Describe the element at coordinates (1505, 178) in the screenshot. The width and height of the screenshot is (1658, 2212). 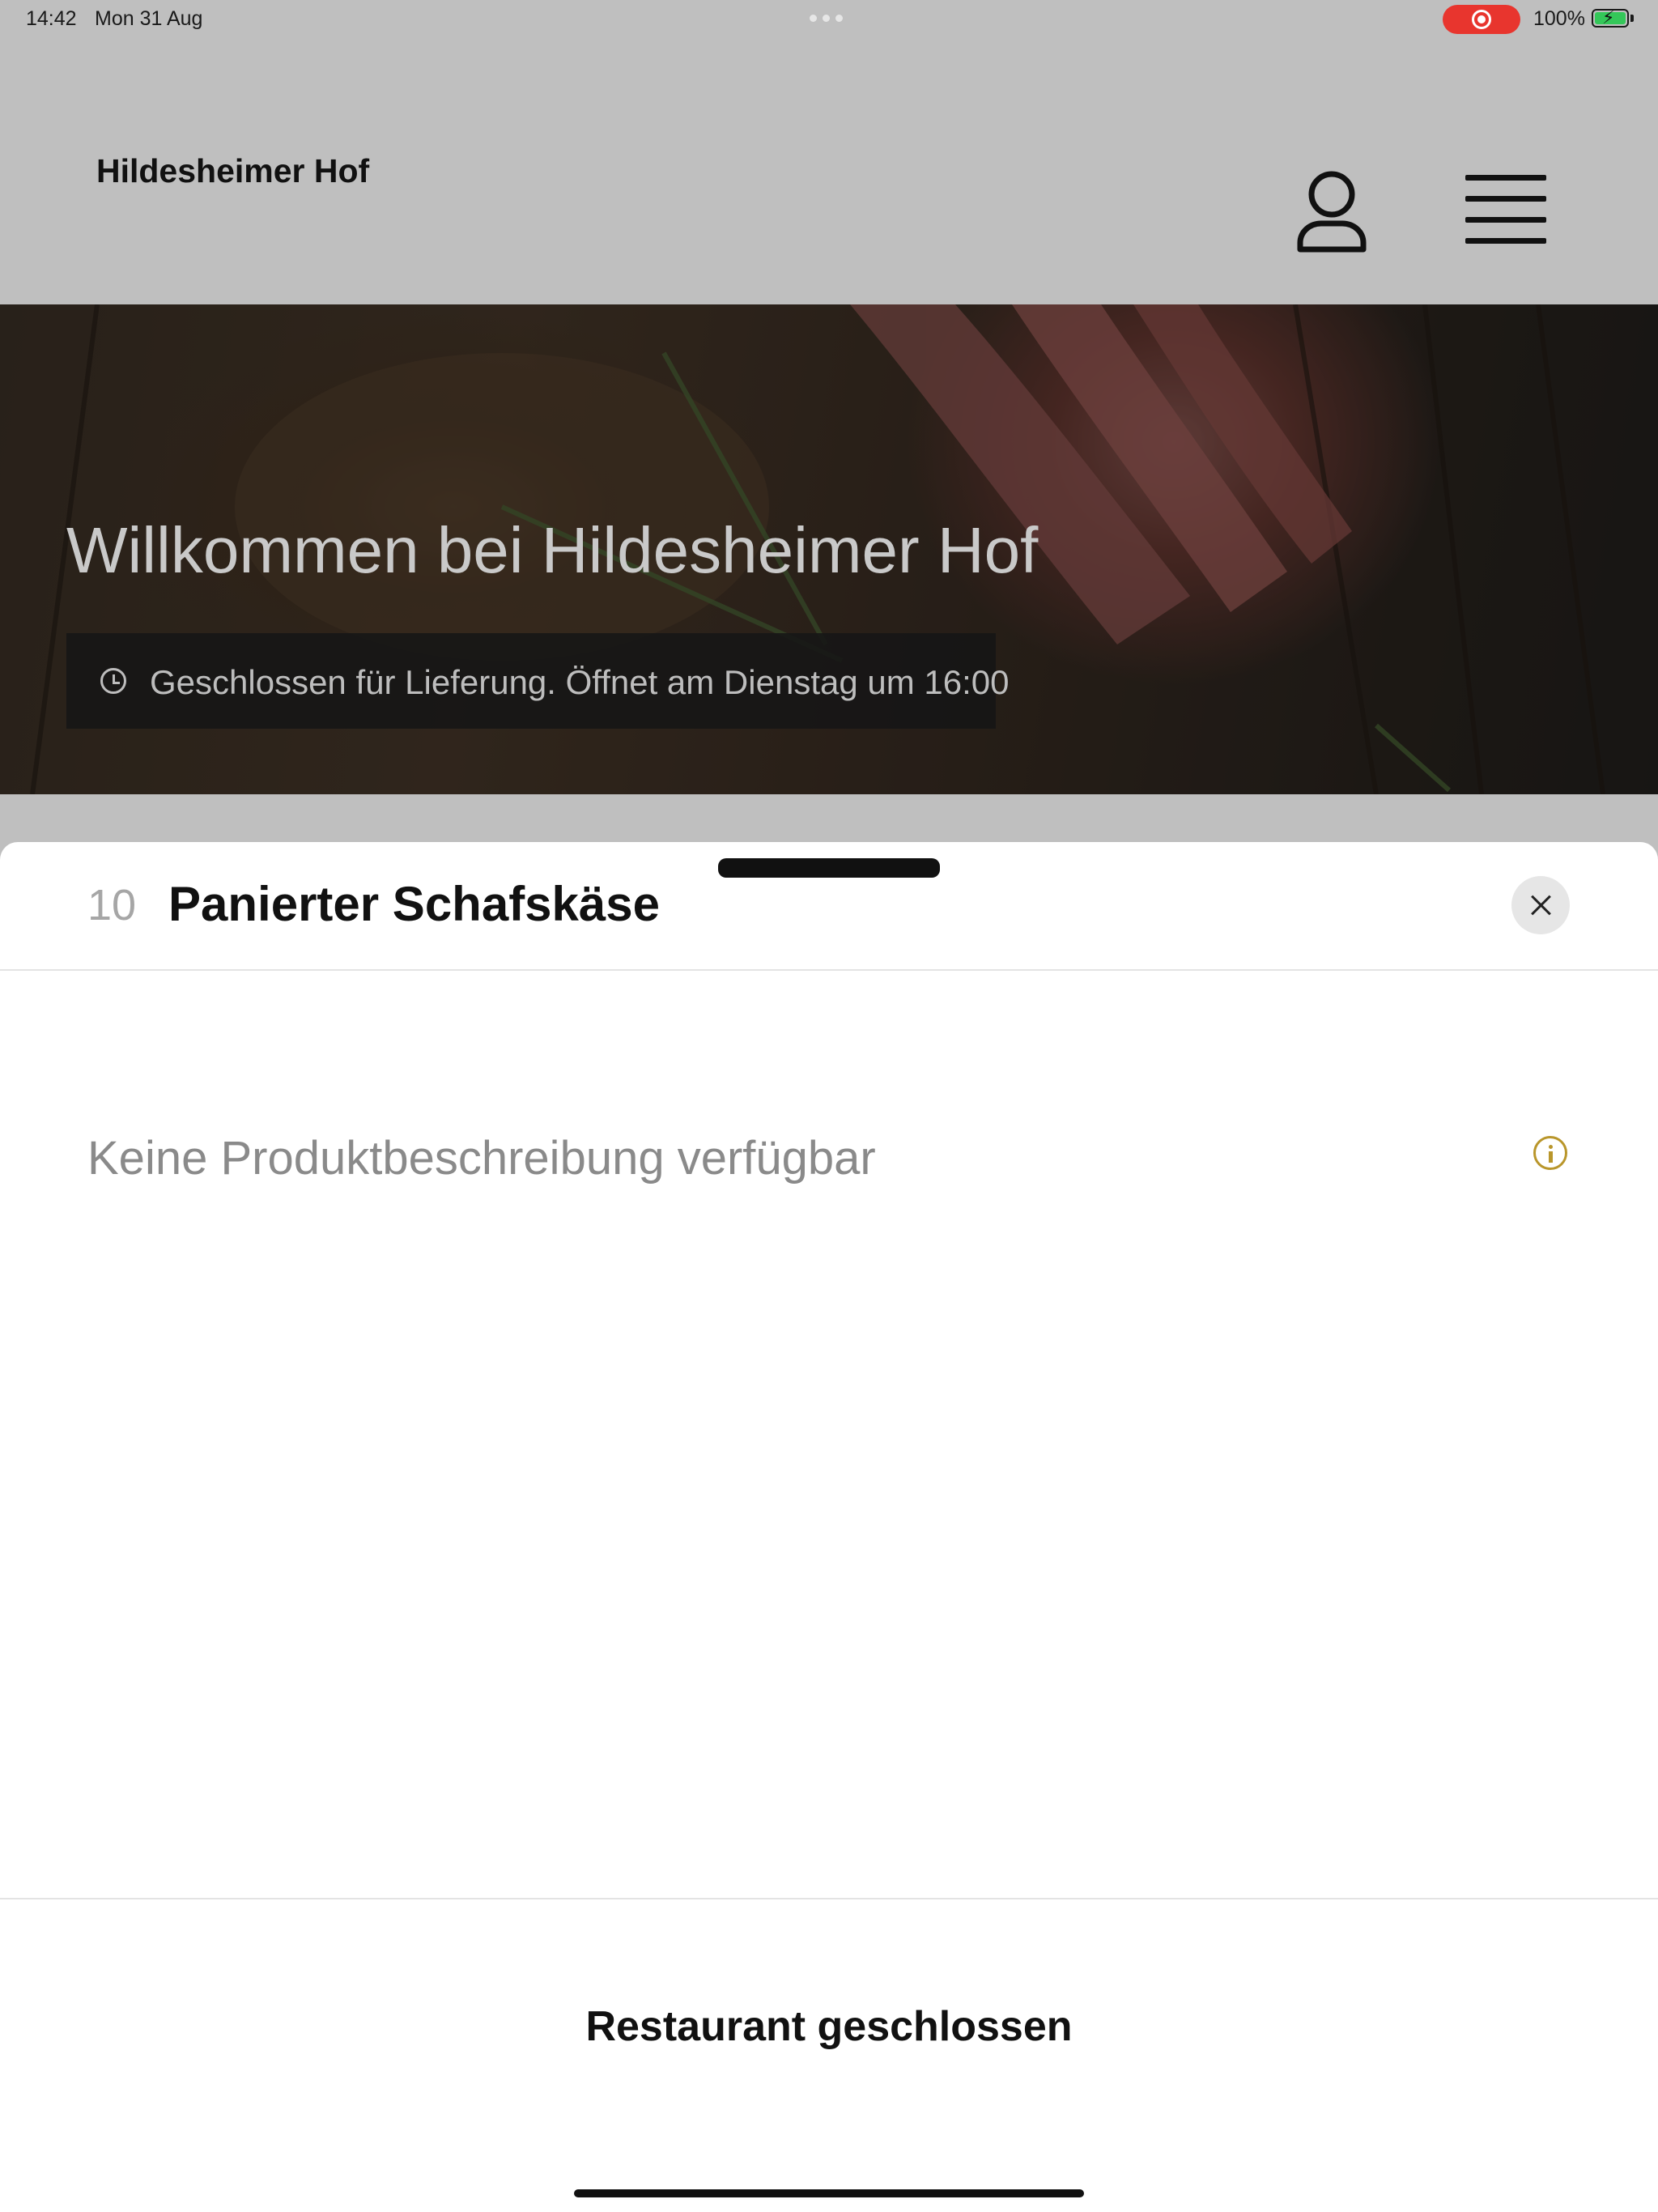
I see `hamburger-menu-icon` at that location.